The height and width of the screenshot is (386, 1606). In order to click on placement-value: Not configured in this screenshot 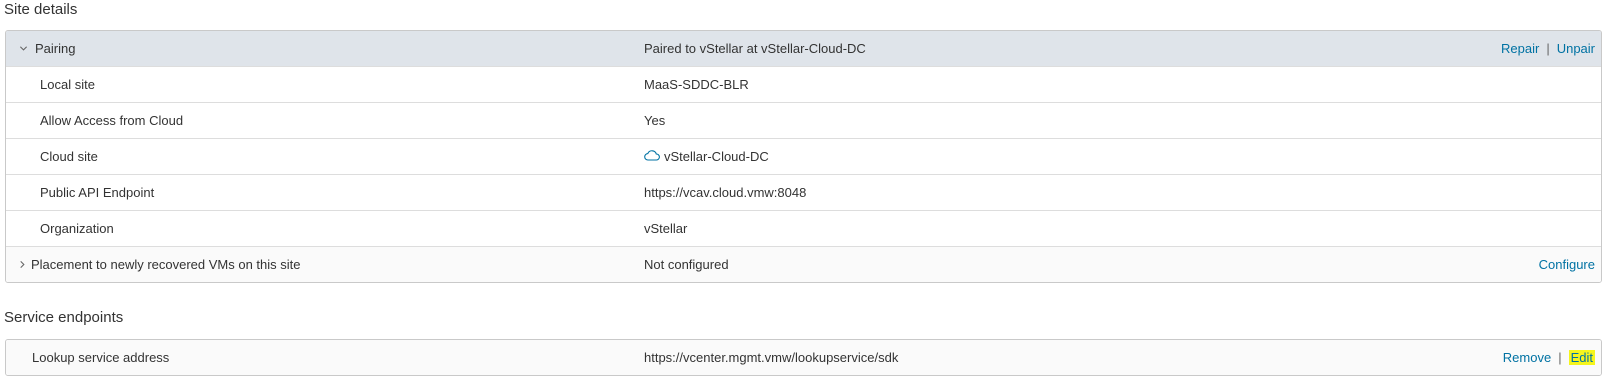, I will do `click(686, 264)`.